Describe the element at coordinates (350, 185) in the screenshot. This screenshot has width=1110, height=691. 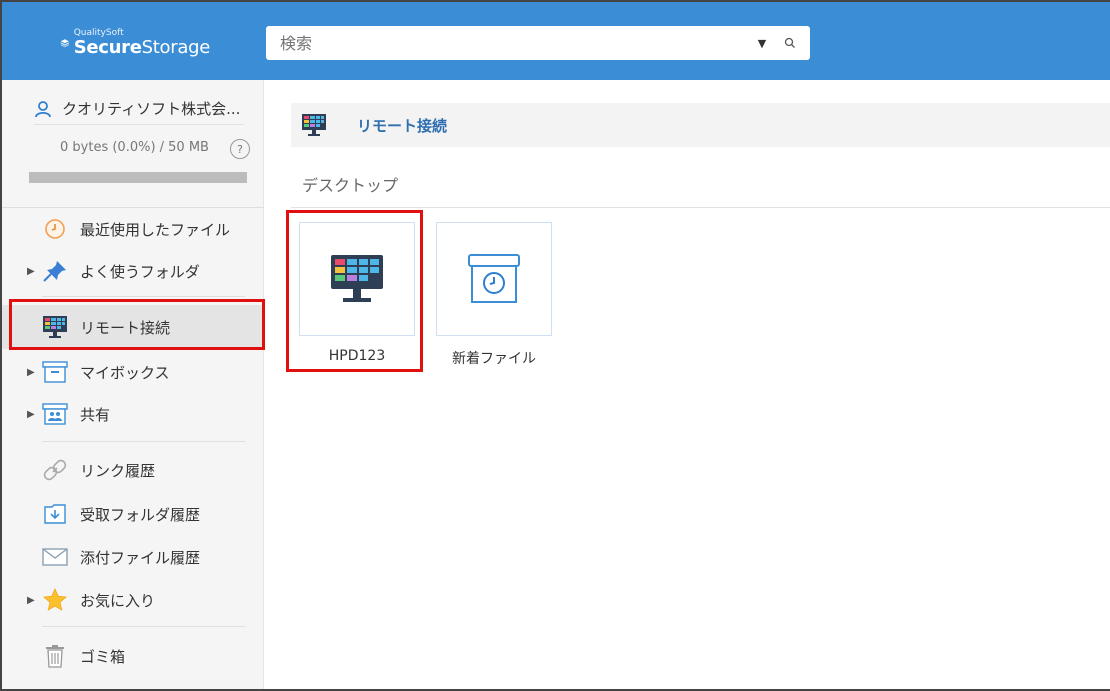
I see `section-title: デスクトップ` at that location.